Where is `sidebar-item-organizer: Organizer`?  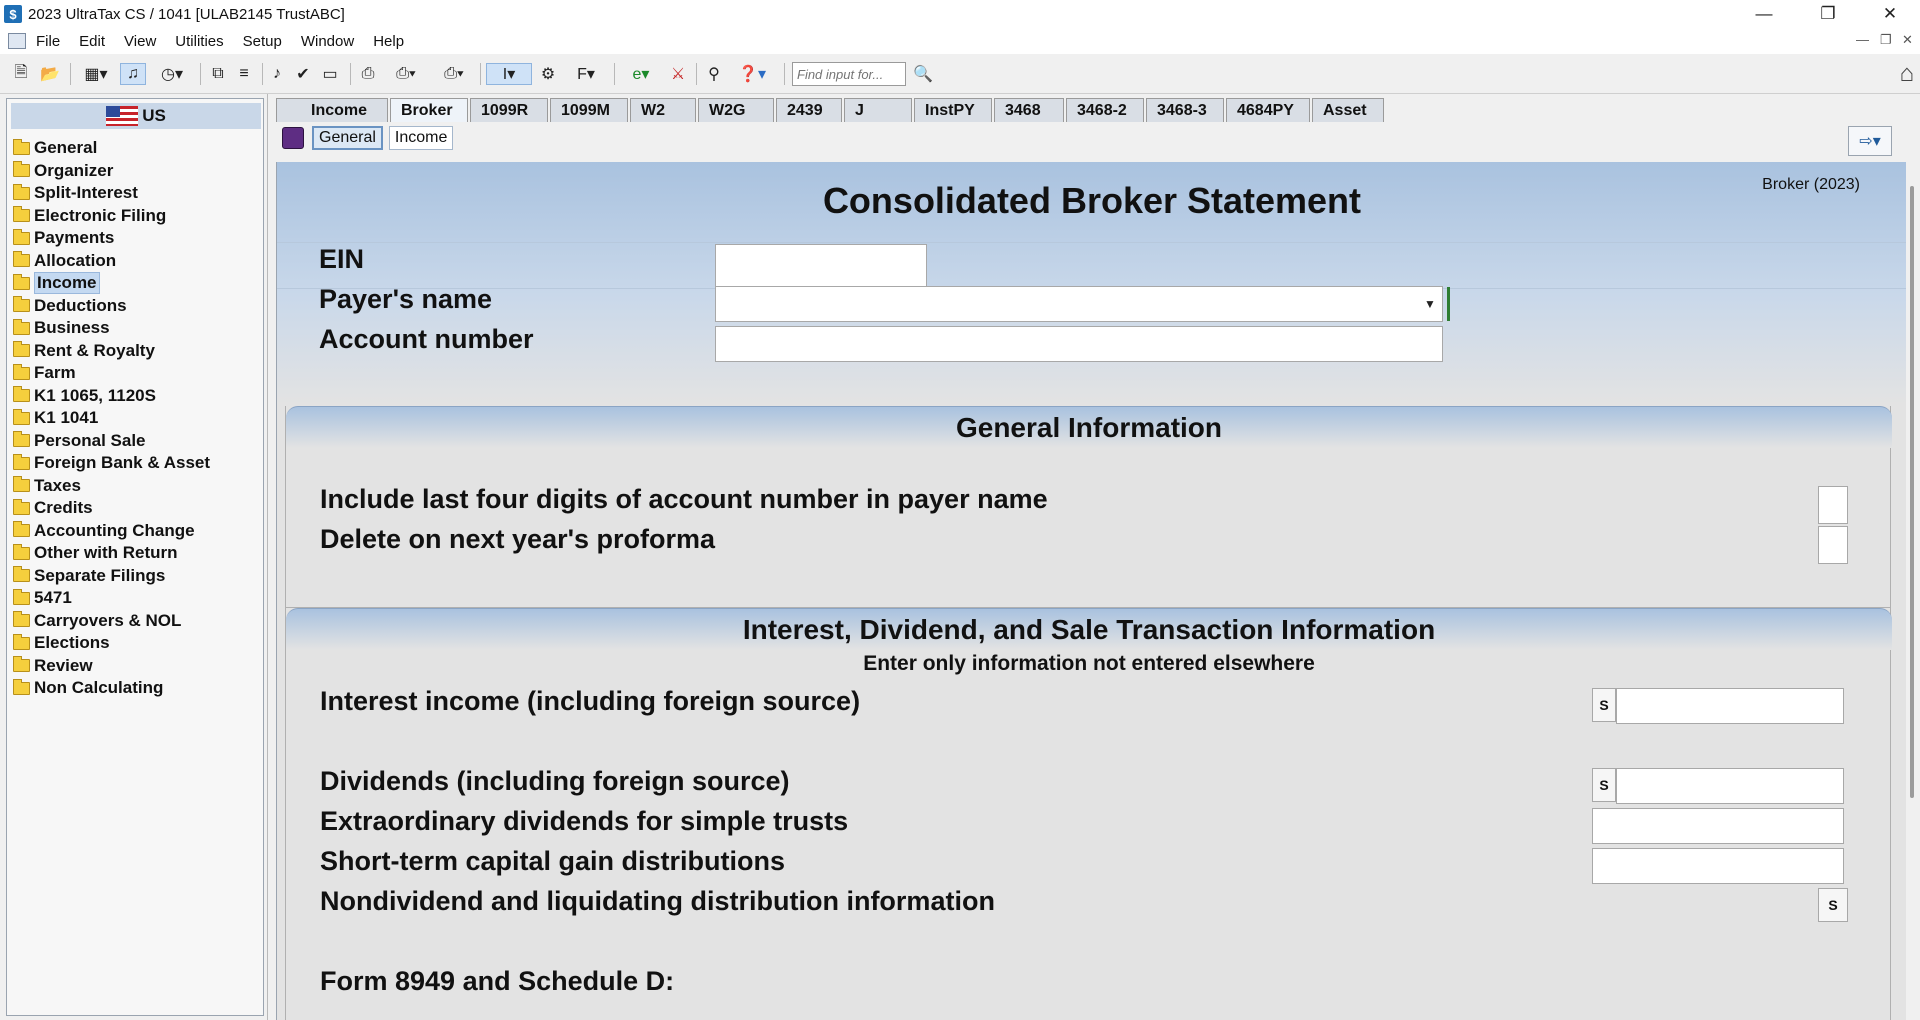
sidebar-item-organizer: Organizer is located at coordinates (137, 171).